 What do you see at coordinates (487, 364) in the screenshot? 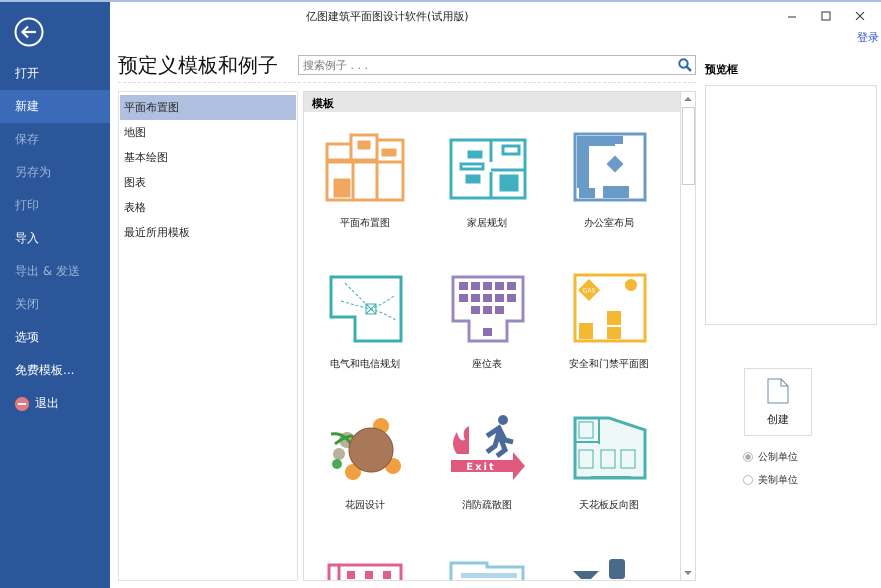
I see `template-label: 座位表` at bounding box center [487, 364].